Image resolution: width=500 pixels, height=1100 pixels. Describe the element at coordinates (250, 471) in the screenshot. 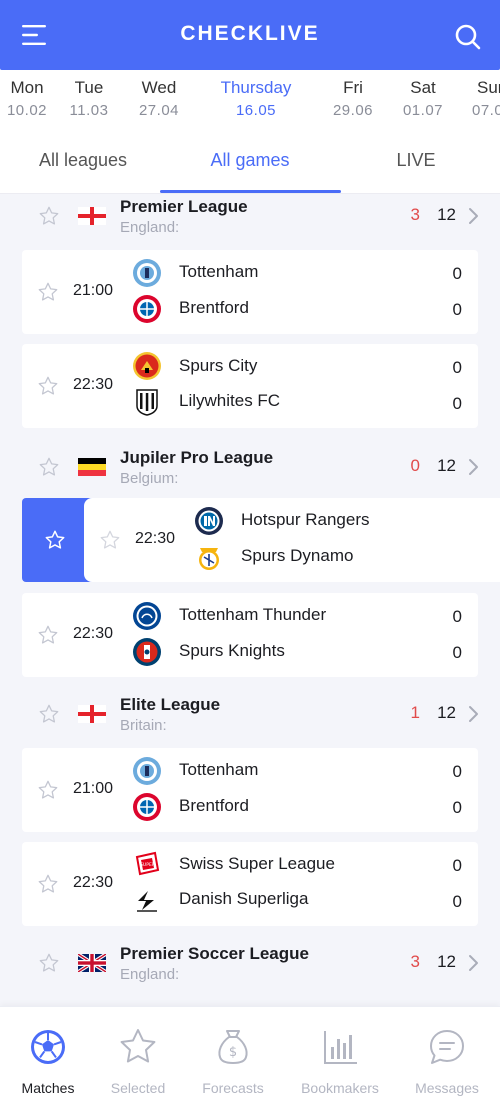

I see `league-header: Jupiler Pro League Belgium: 0 12` at that location.